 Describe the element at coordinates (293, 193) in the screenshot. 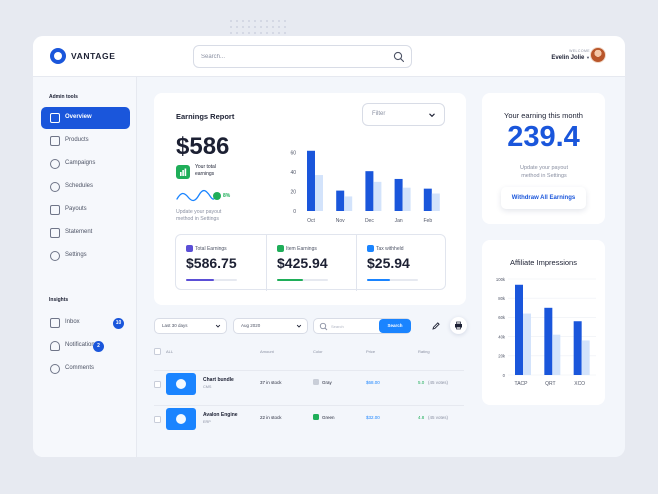

I see `y-tick-label: 20` at that location.